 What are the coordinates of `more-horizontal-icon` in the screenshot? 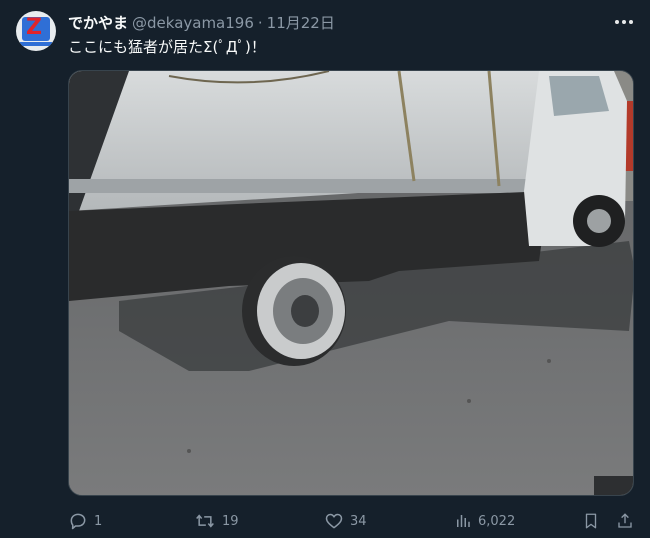 It's located at (624, 22).